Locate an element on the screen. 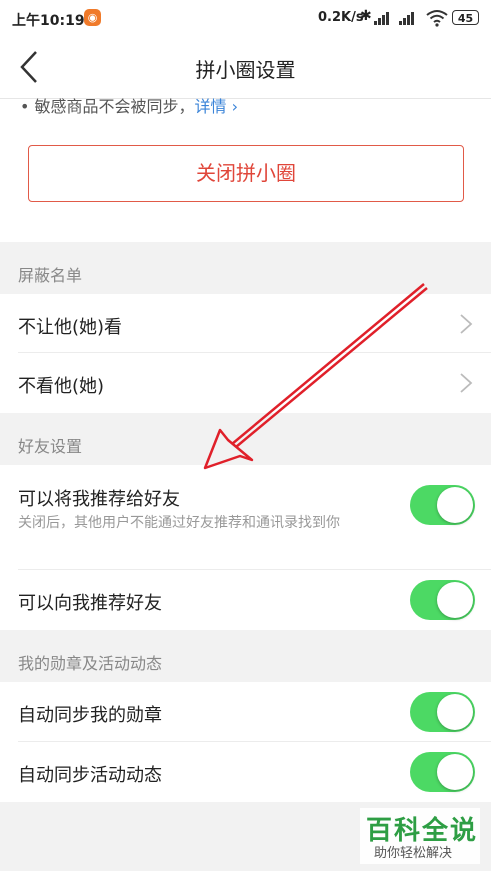 The height and width of the screenshot is (871, 491). nav-bar: 拼小圈设置 is located at coordinates (245, 67).